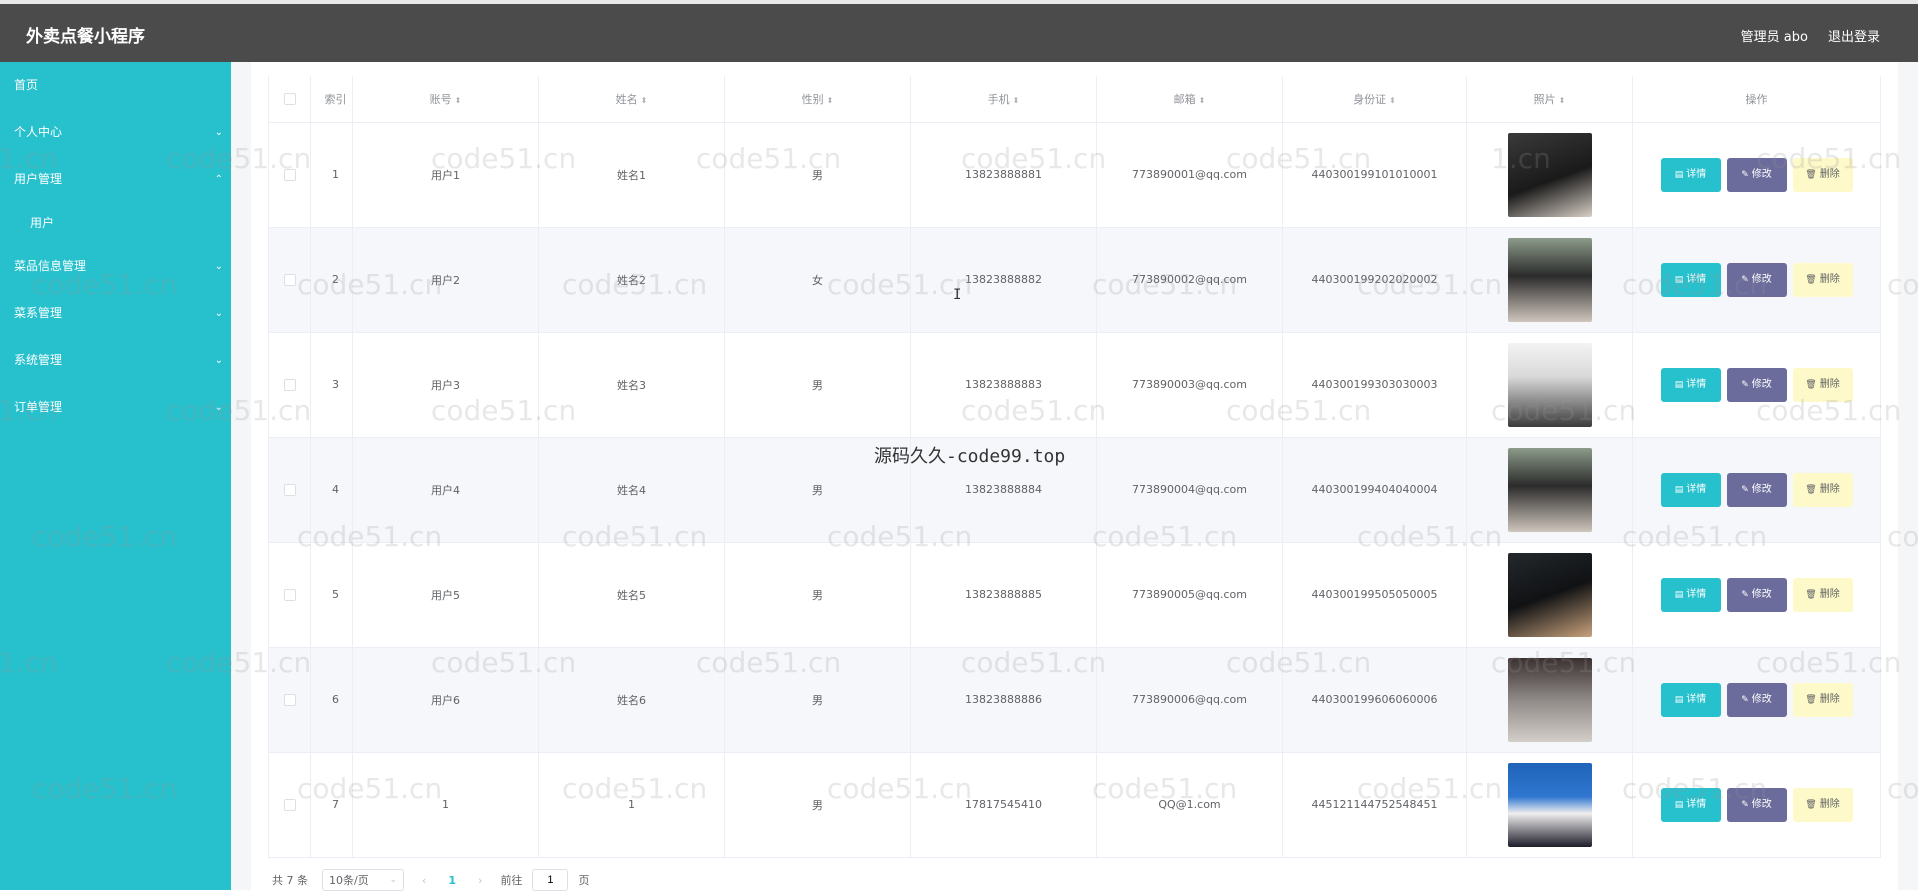 The width and height of the screenshot is (1918, 891). What do you see at coordinates (1549, 385) in the screenshot?
I see `cell-photo` at bounding box center [1549, 385].